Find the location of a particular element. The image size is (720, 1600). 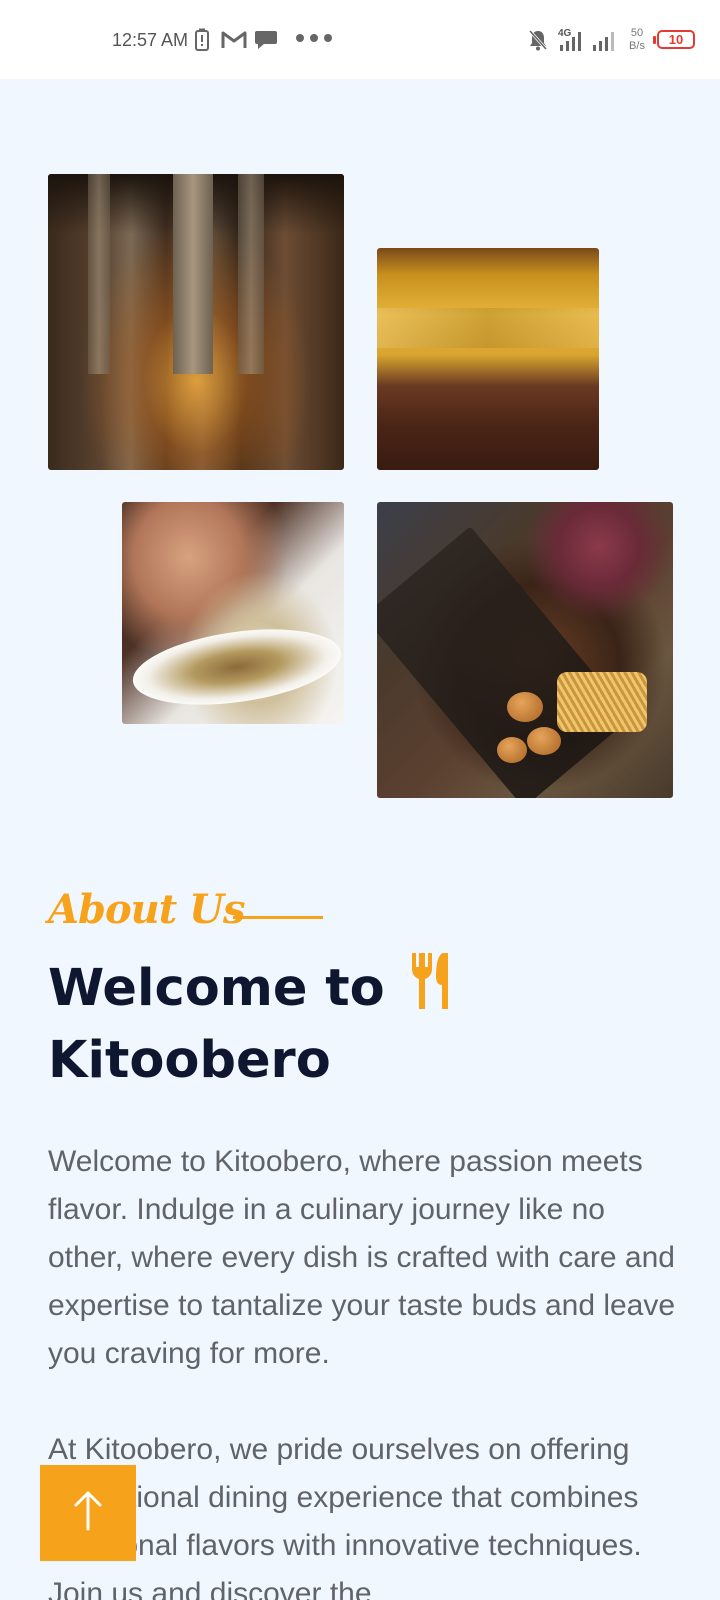

grill-platter-image is located at coordinates (525, 650).